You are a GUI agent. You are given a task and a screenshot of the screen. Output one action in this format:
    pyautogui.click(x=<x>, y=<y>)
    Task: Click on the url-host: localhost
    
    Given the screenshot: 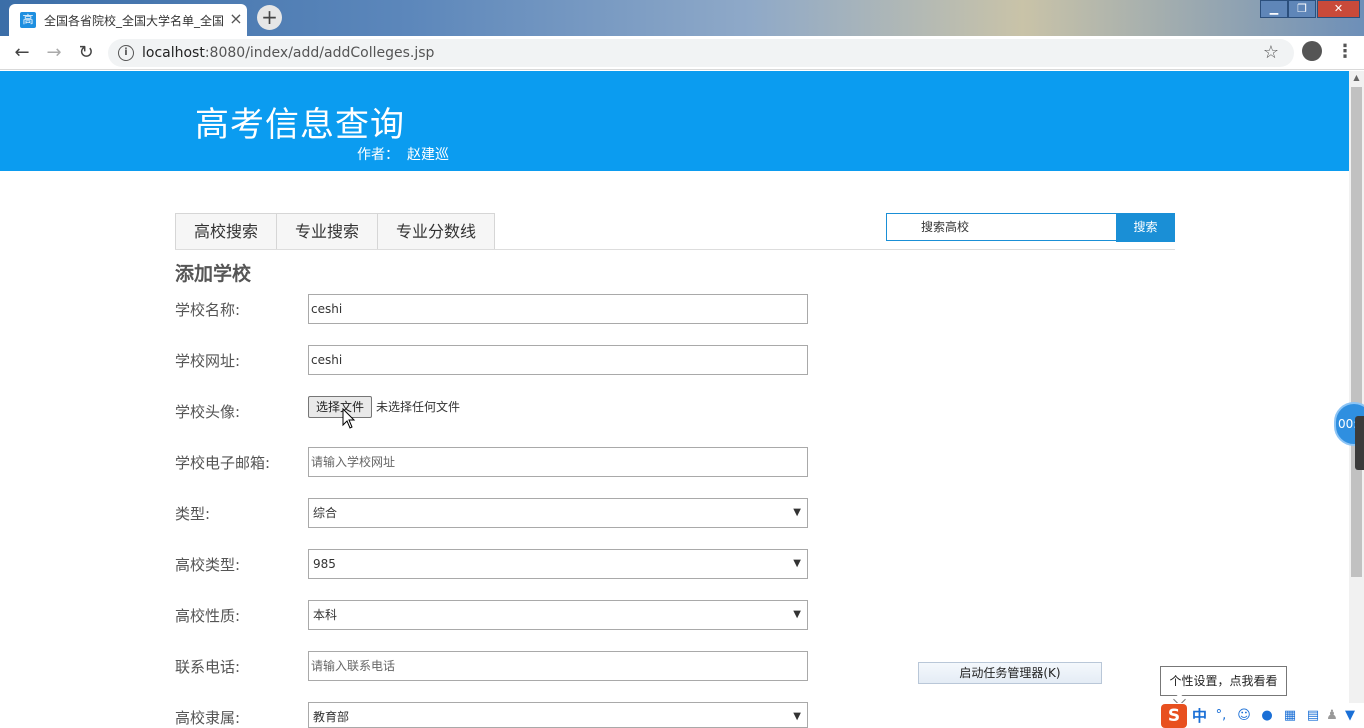 What is the action you would take?
    pyautogui.click(x=173, y=53)
    